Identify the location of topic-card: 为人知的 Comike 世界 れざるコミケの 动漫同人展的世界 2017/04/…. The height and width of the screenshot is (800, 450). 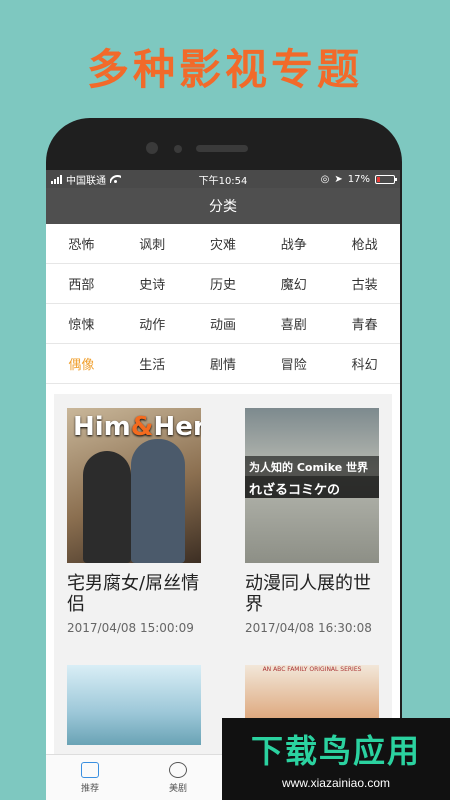
(312, 521).